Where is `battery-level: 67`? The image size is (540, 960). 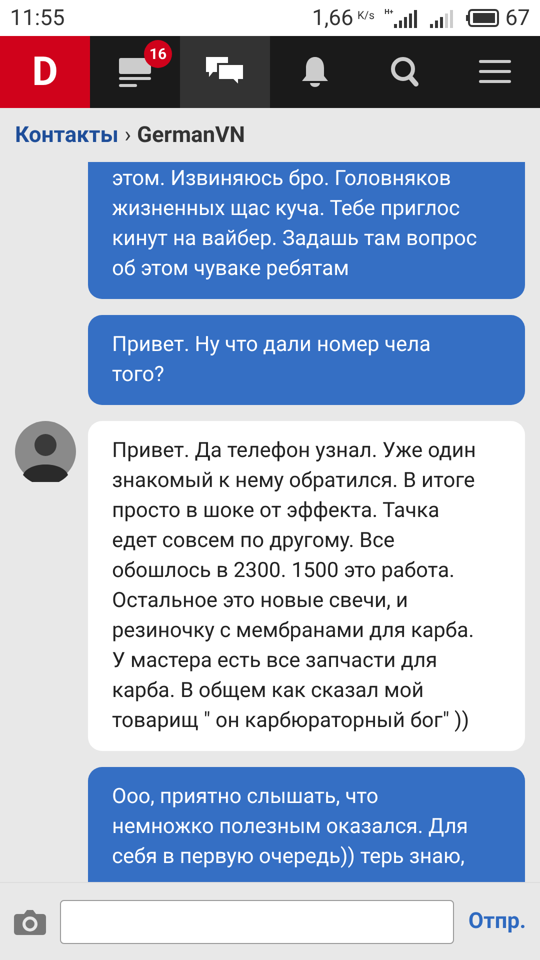
battery-level: 67 is located at coordinates (517, 18).